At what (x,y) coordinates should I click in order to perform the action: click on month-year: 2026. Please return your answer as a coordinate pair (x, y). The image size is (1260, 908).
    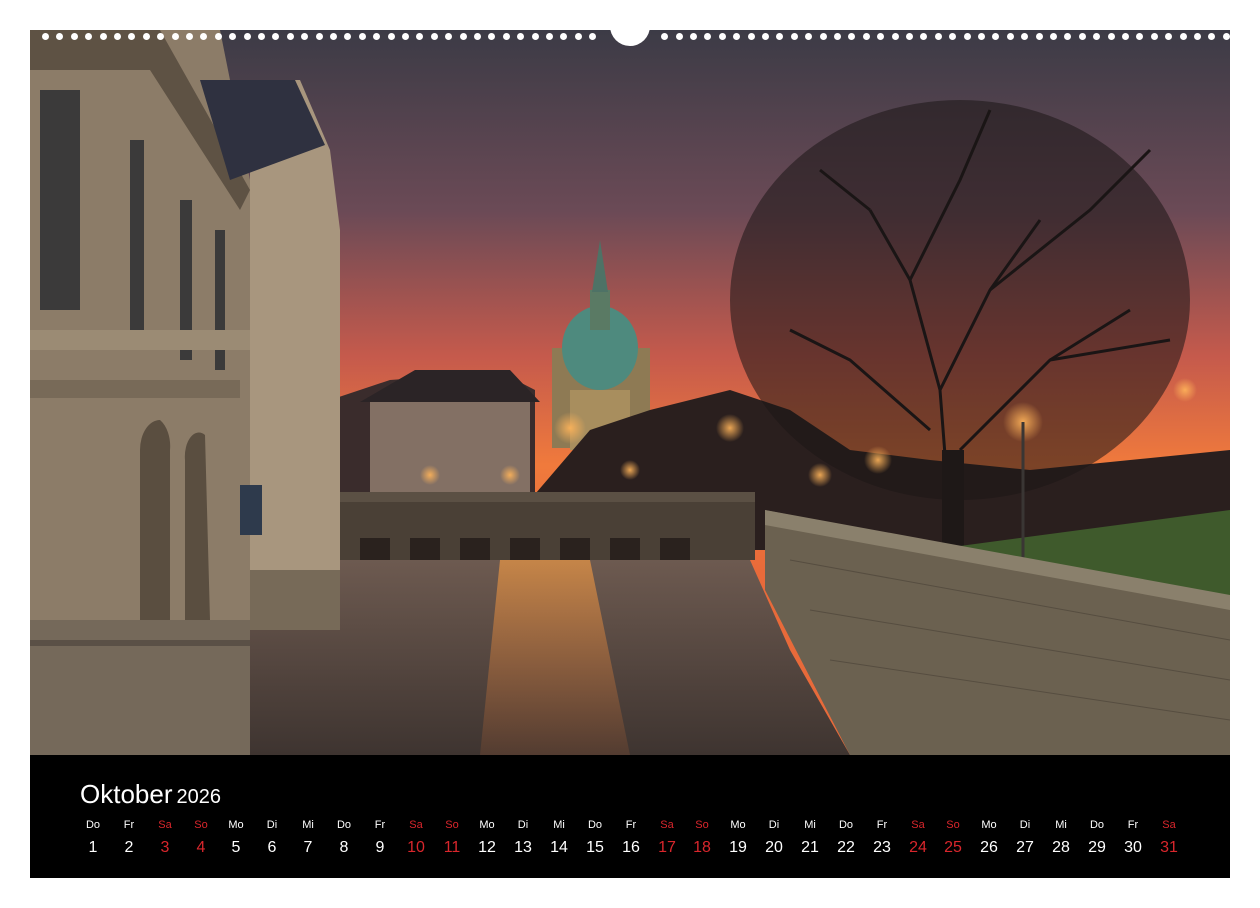
    Looking at the image, I should click on (199, 797).